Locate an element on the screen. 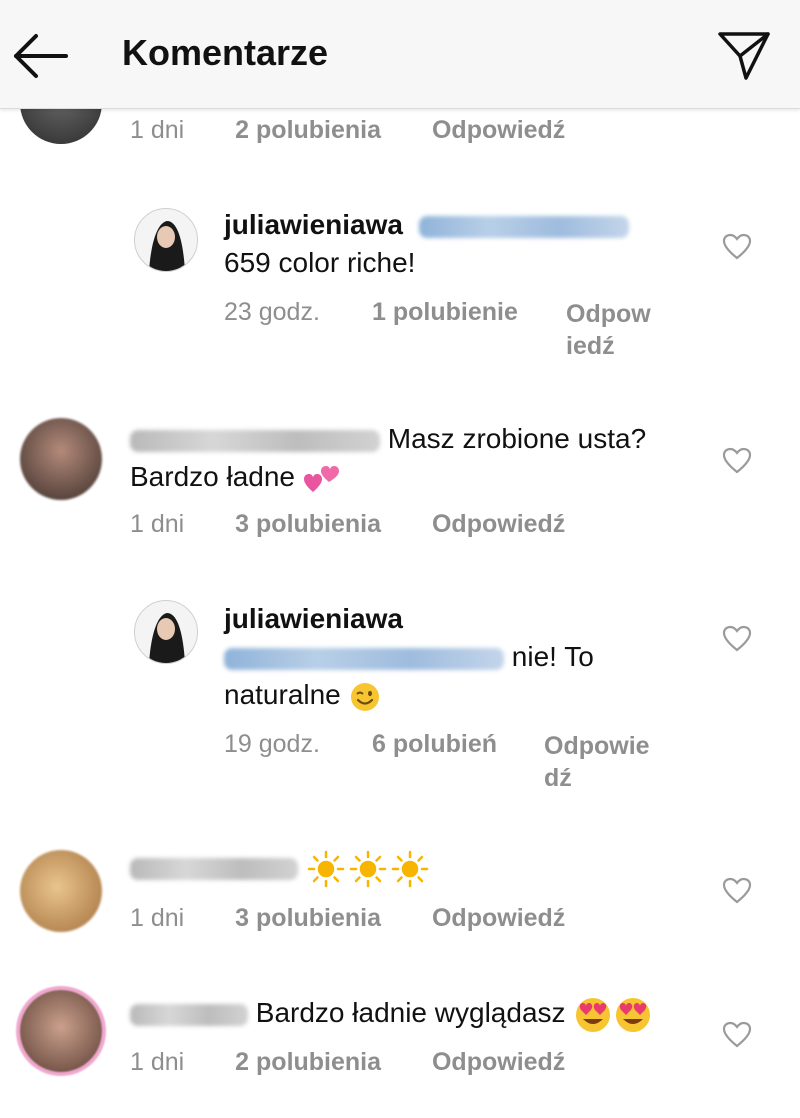 The image size is (800, 1118). comment-body: juliawieniawa 659 color riche! is located at coordinates (459, 244).